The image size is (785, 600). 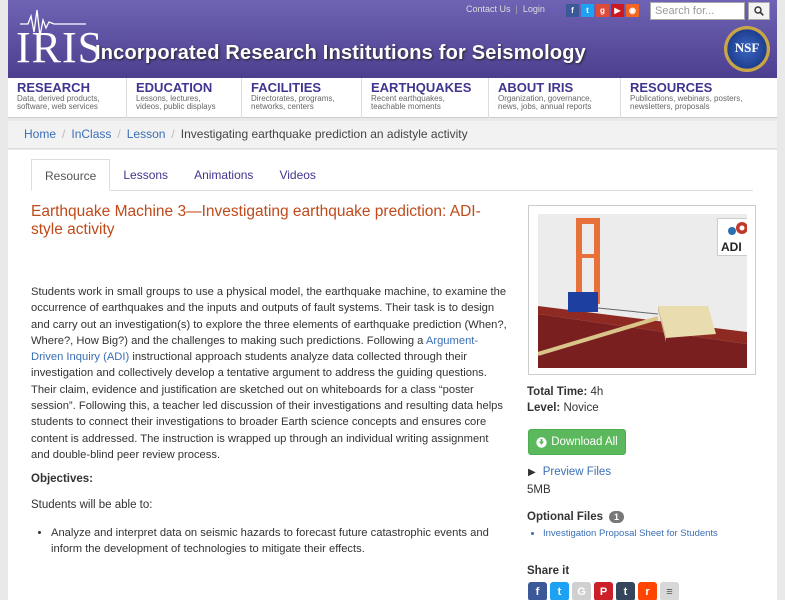 I want to click on google-plus-icon: g, so click(x=602, y=10).